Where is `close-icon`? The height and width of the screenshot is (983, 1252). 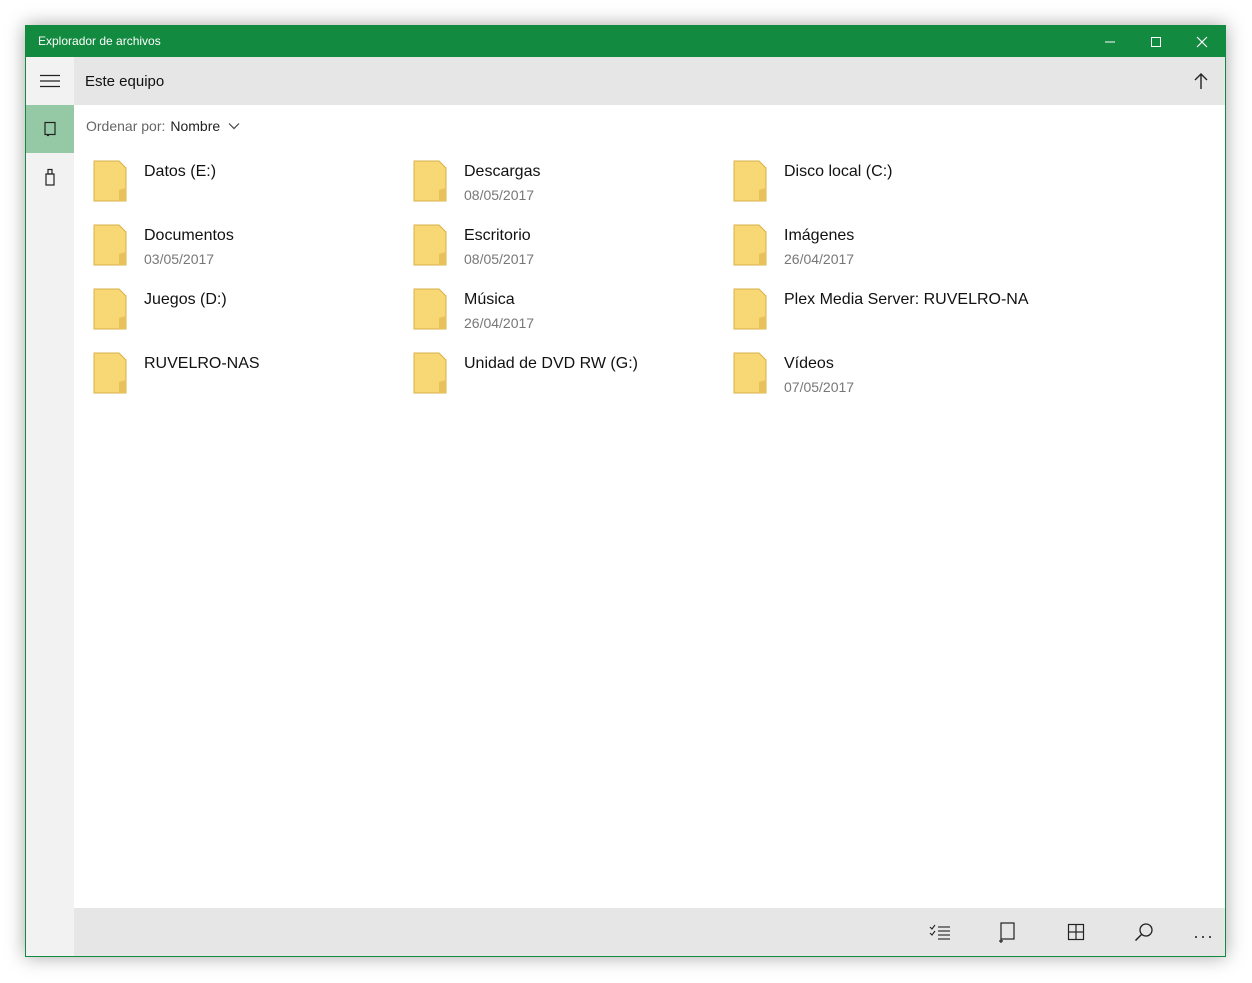 close-icon is located at coordinates (1202, 41).